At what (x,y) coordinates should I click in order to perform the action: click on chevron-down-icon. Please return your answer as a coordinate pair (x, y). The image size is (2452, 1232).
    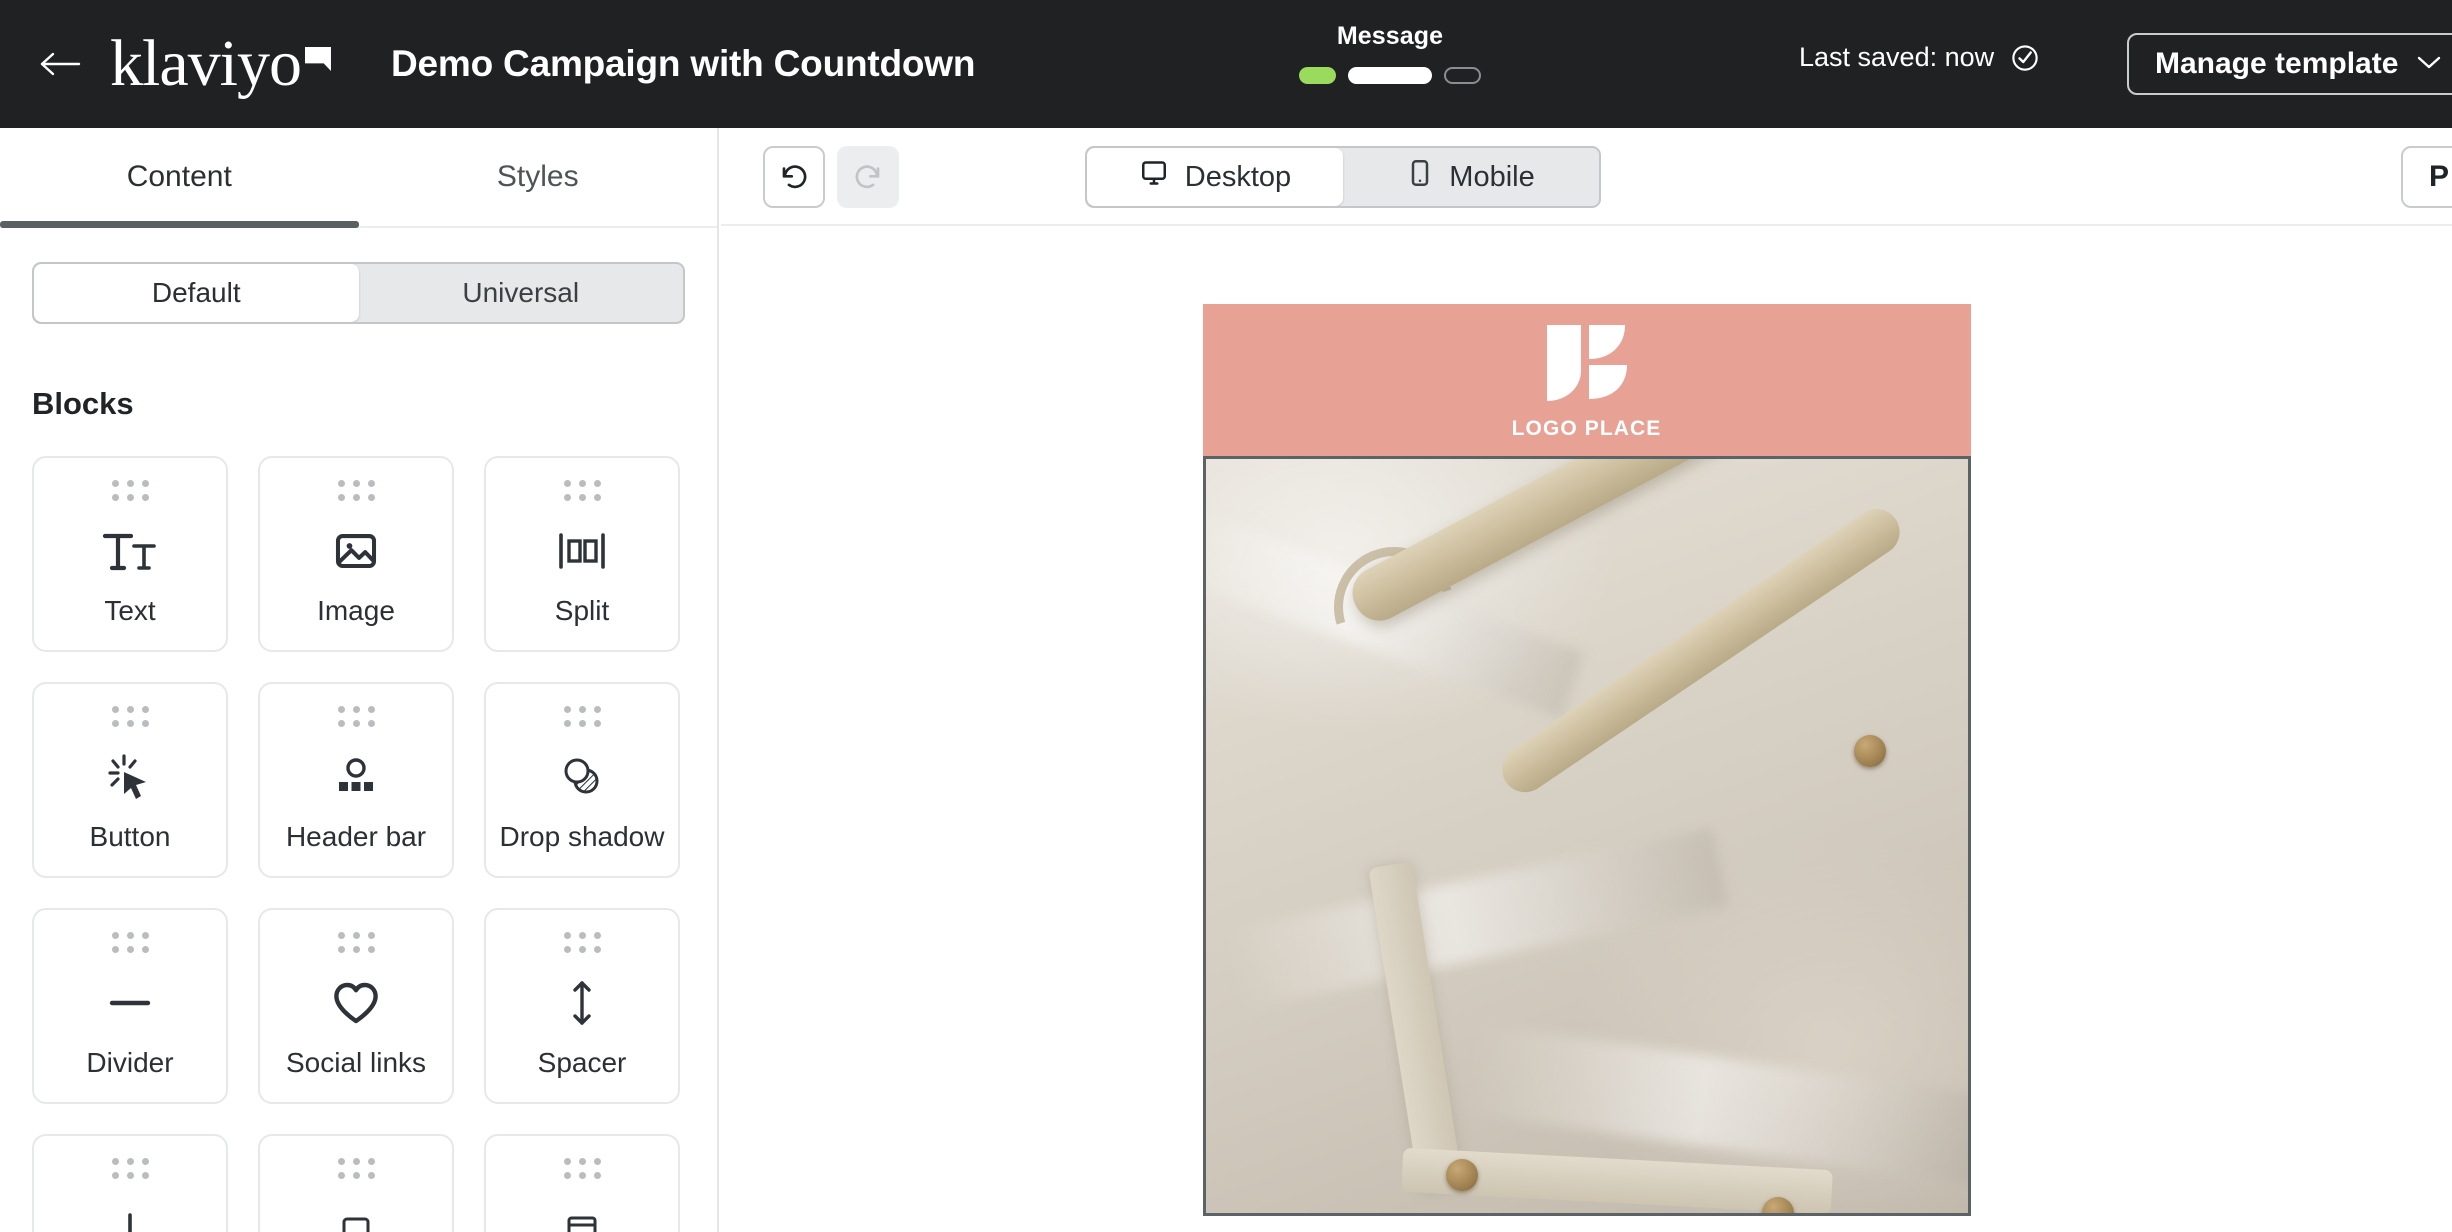
    Looking at the image, I should click on (2429, 64).